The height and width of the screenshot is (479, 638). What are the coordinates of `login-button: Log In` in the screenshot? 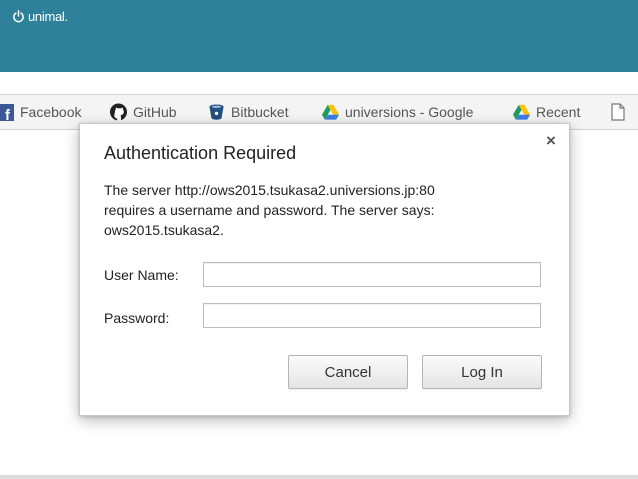 It's located at (482, 372).